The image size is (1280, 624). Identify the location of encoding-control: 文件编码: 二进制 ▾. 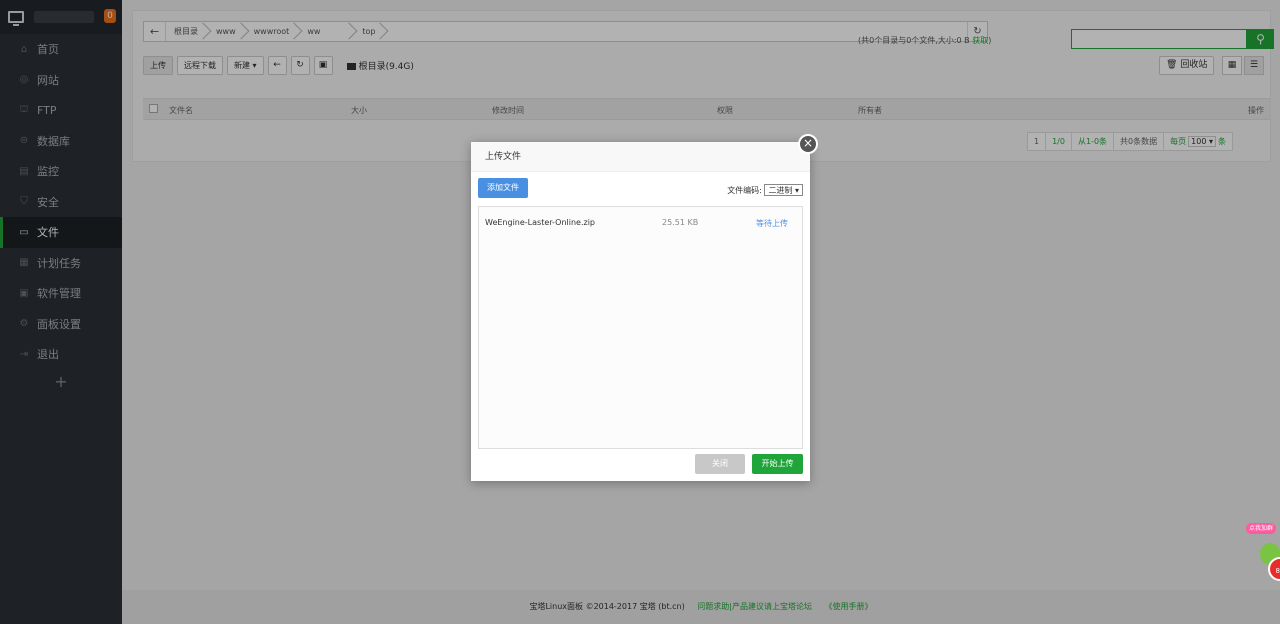
(765, 190).